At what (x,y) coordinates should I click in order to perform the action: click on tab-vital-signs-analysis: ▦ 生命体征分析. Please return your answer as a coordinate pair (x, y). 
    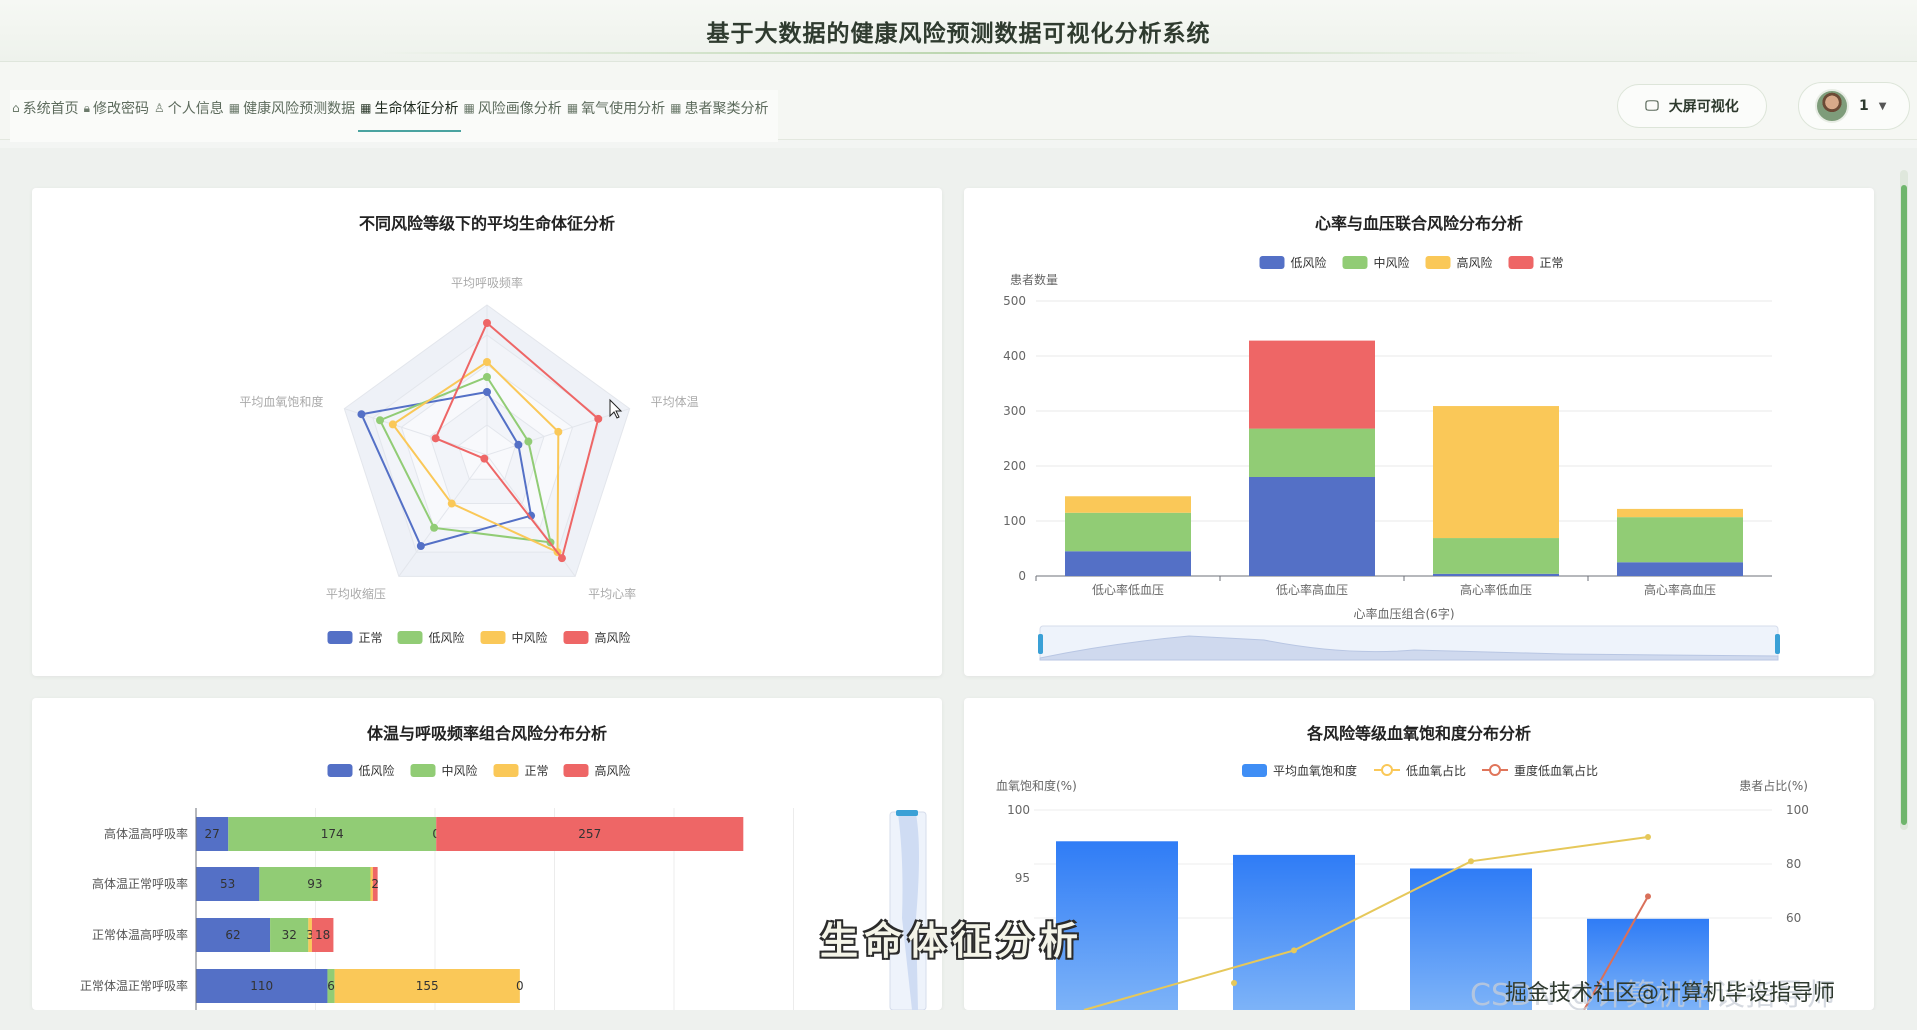
    Looking at the image, I should click on (410, 111).